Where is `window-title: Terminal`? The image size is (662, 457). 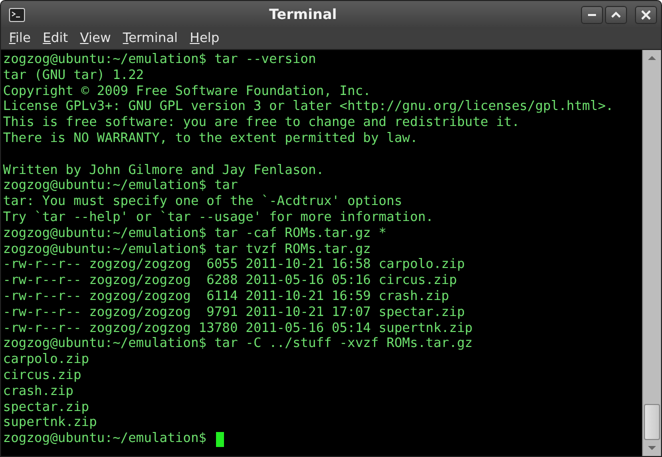 window-title: Terminal is located at coordinates (303, 14).